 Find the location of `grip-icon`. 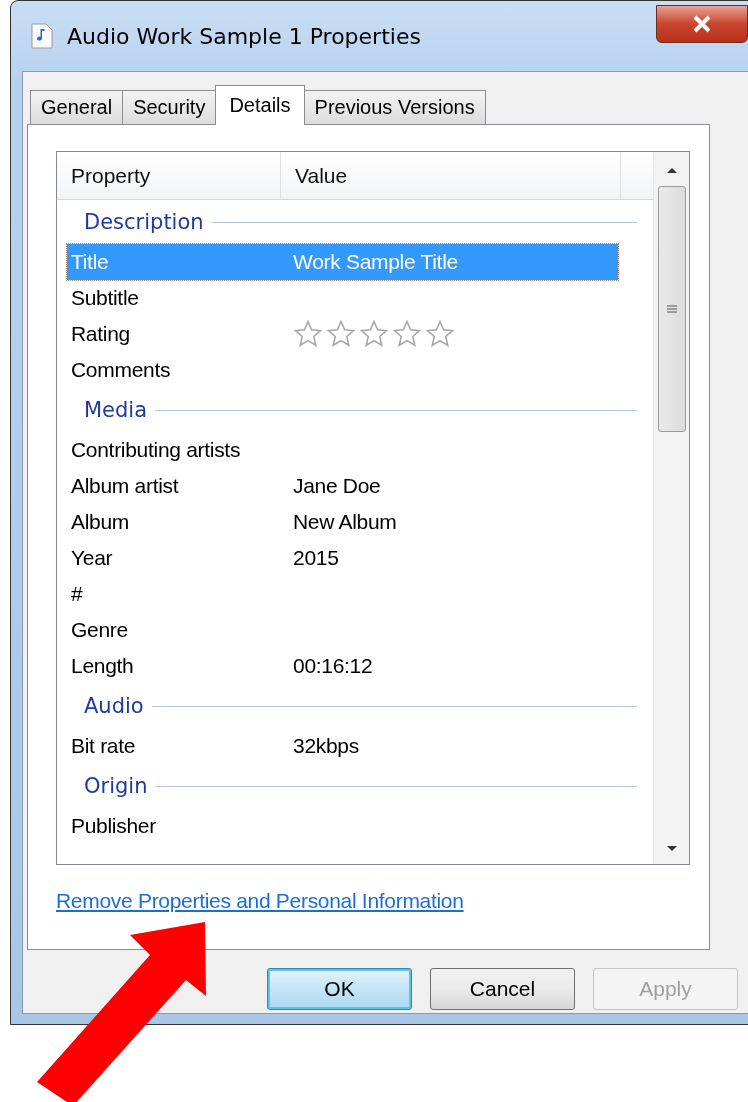

grip-icon is located at coordinates (671, 309).